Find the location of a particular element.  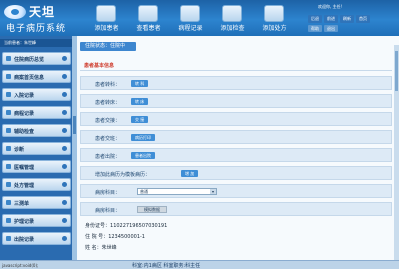

progress-record-label: 病程记录 is located at coordinates (190, 28).